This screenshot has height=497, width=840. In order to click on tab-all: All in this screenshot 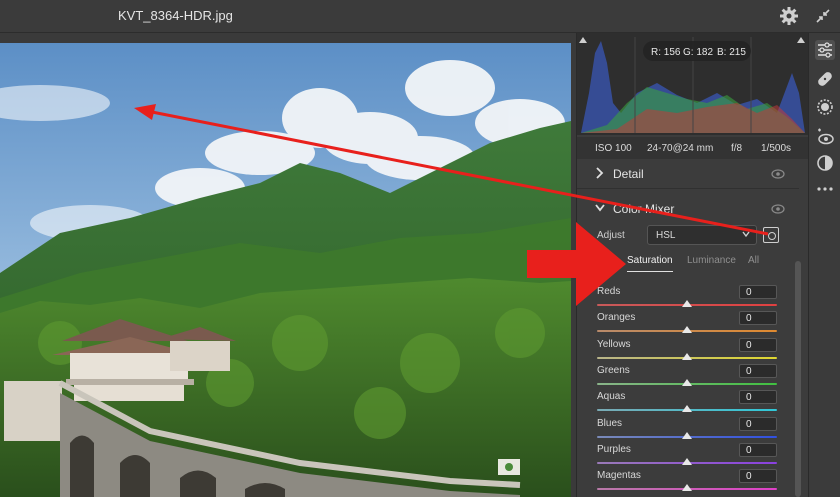, I will do `click(753, 260)`.